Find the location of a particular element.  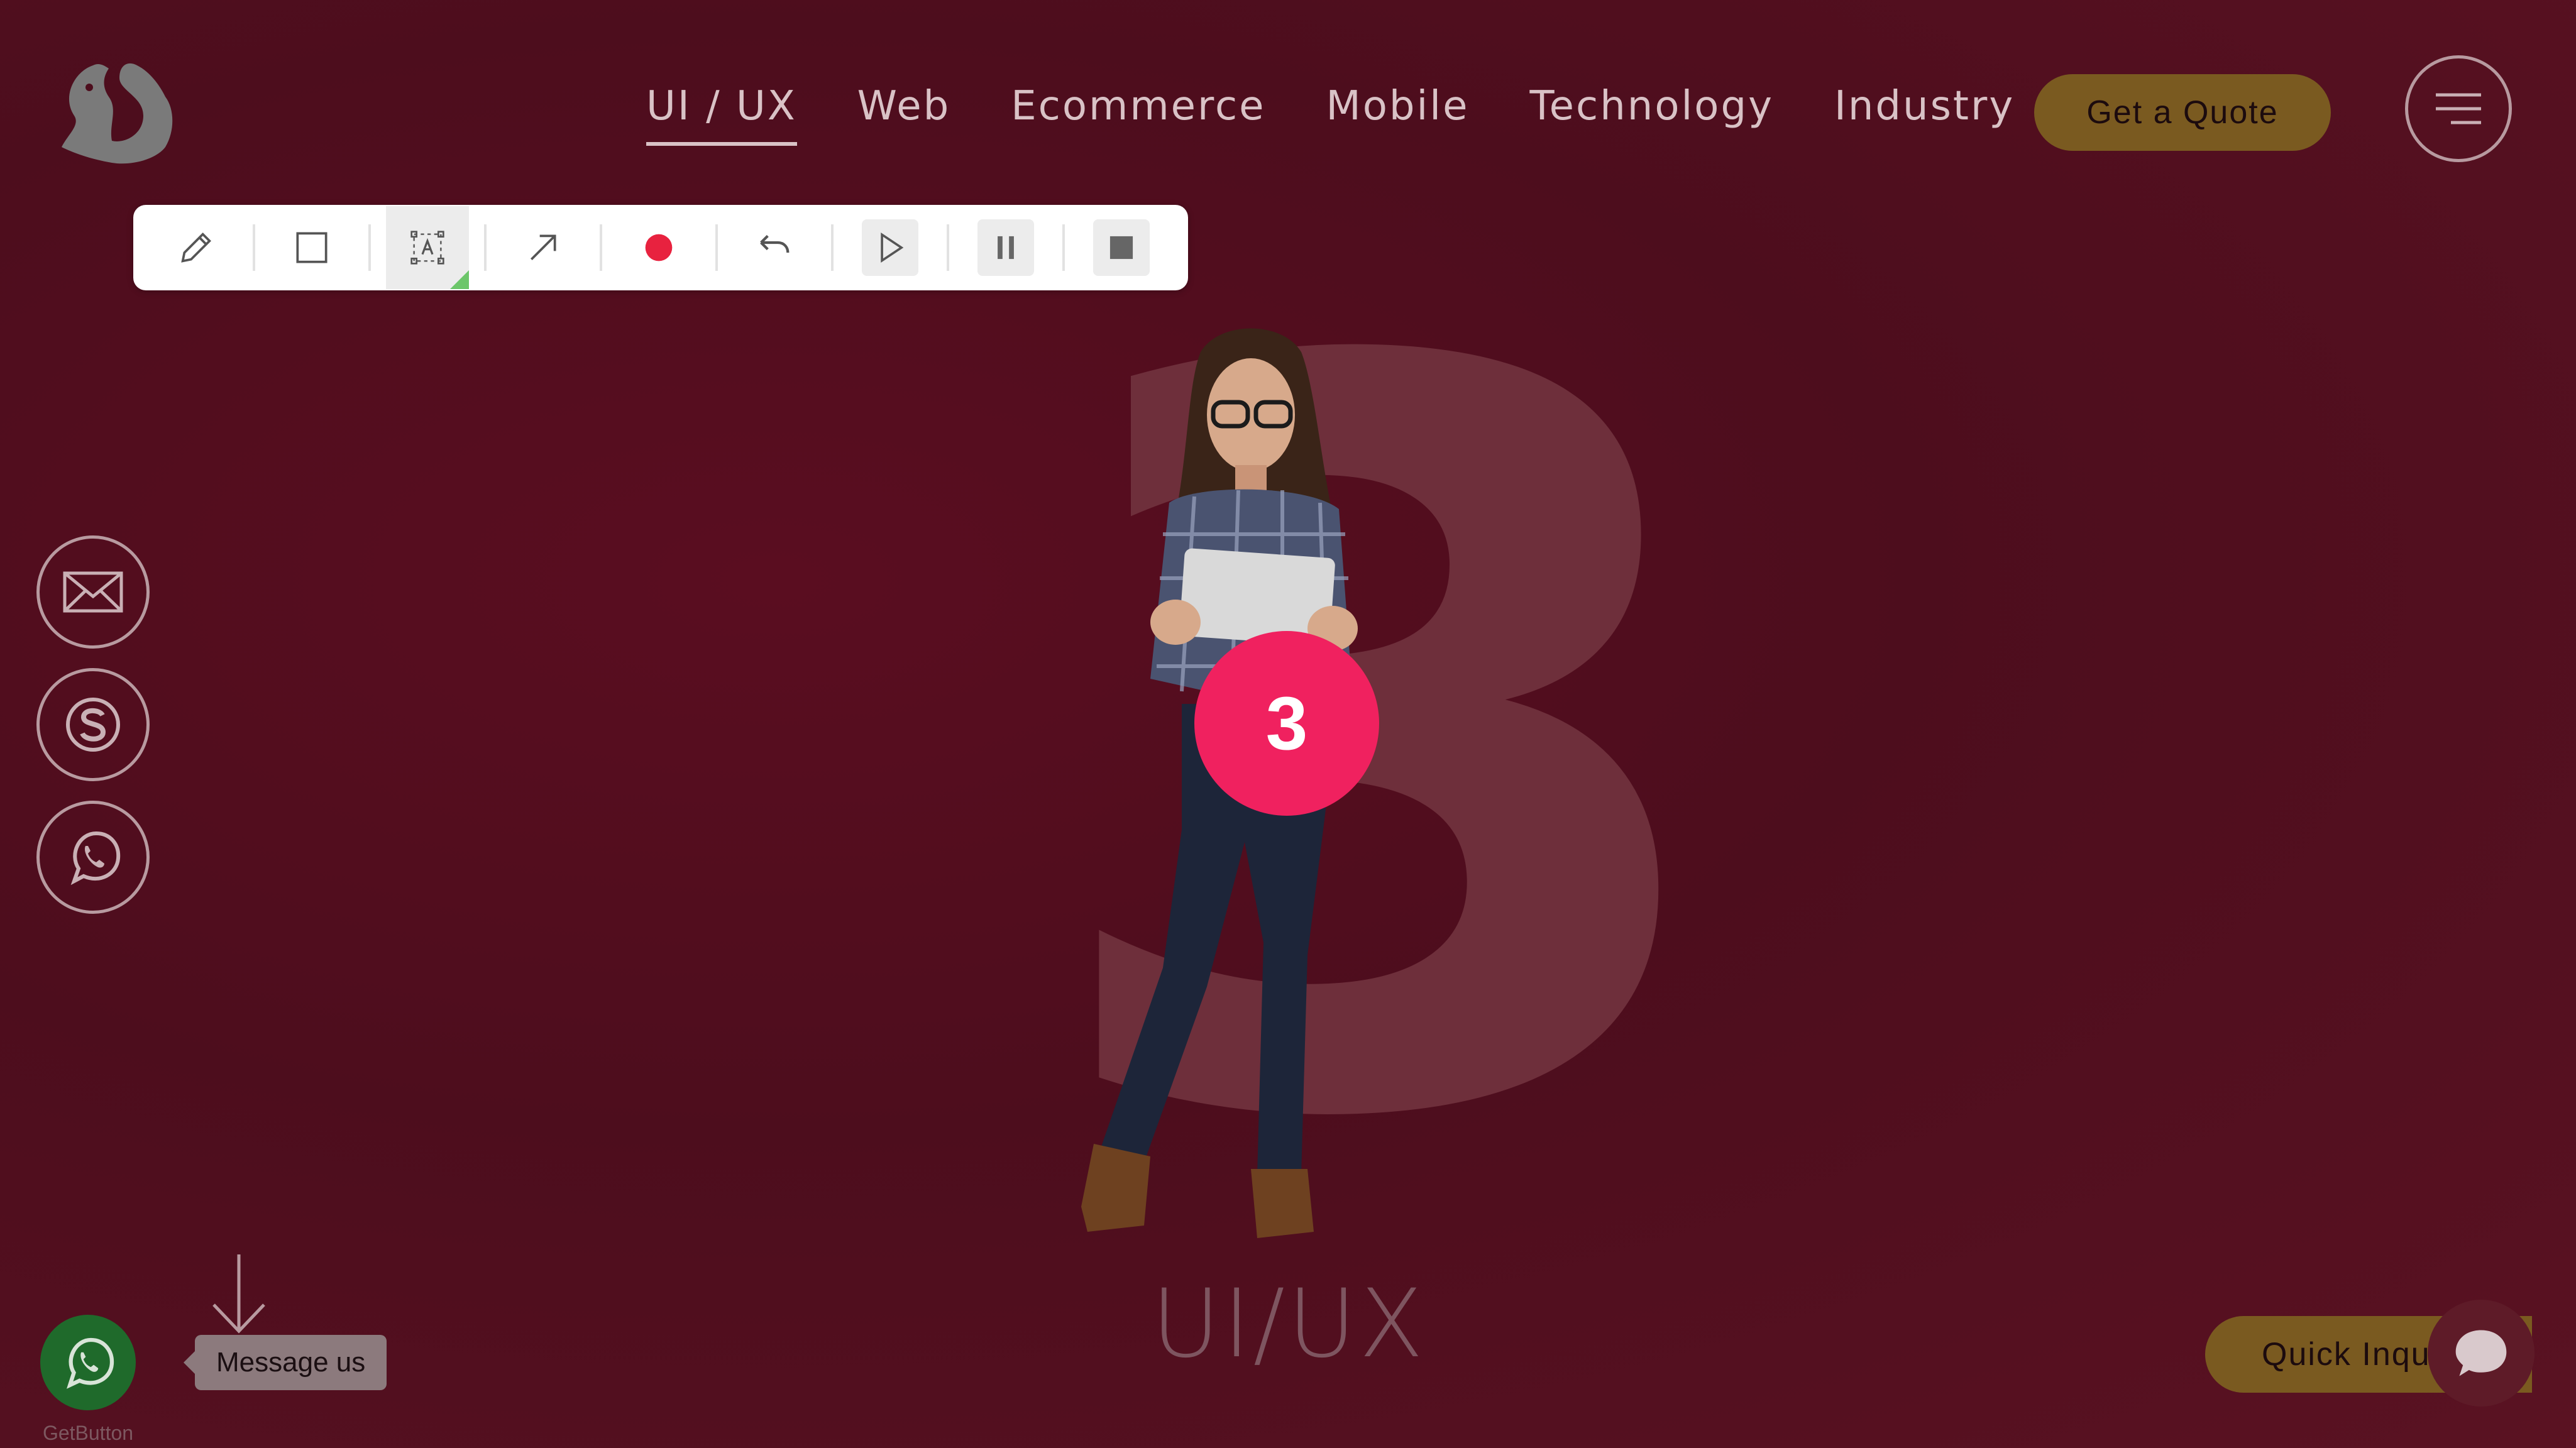

mail-icon is located at coordinates (93, 592).